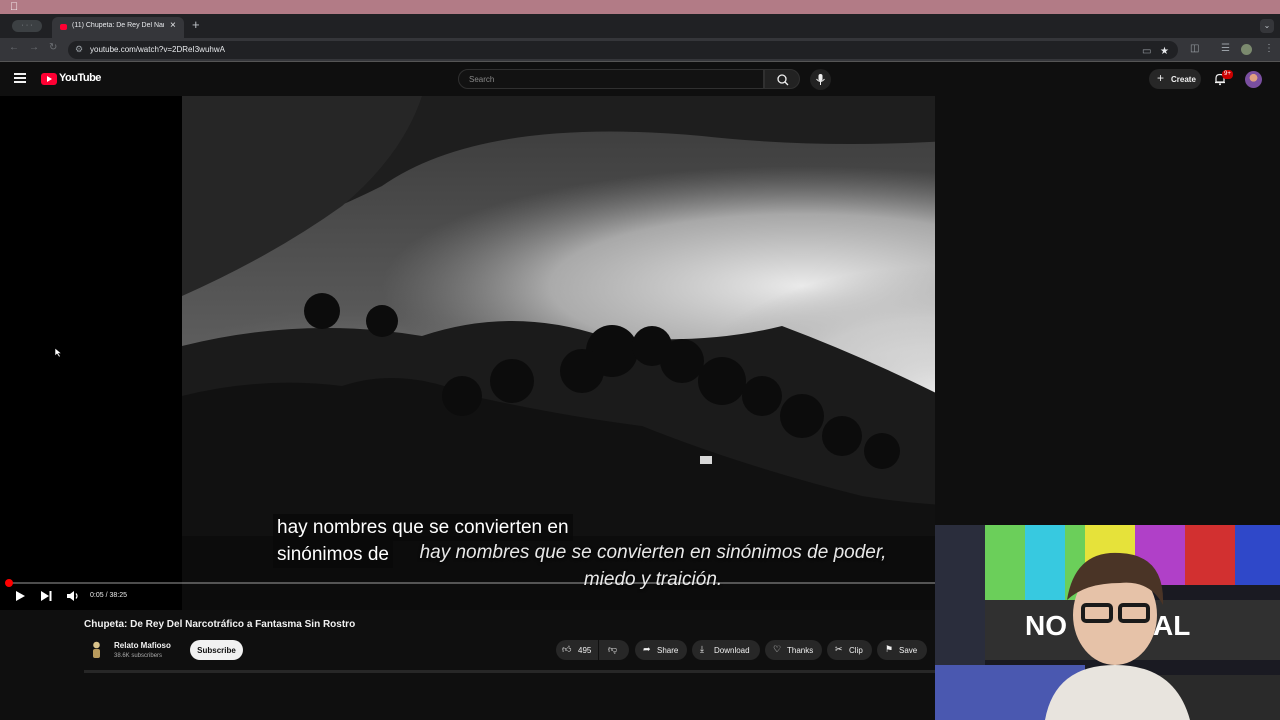  What do you see at coordinates (623, 50) in the screenshot?
I see `address-bar: ⚙ youtube.com/watch?v=2DReI3wuhwA ▭ ★` at bounding box center [623, 50].